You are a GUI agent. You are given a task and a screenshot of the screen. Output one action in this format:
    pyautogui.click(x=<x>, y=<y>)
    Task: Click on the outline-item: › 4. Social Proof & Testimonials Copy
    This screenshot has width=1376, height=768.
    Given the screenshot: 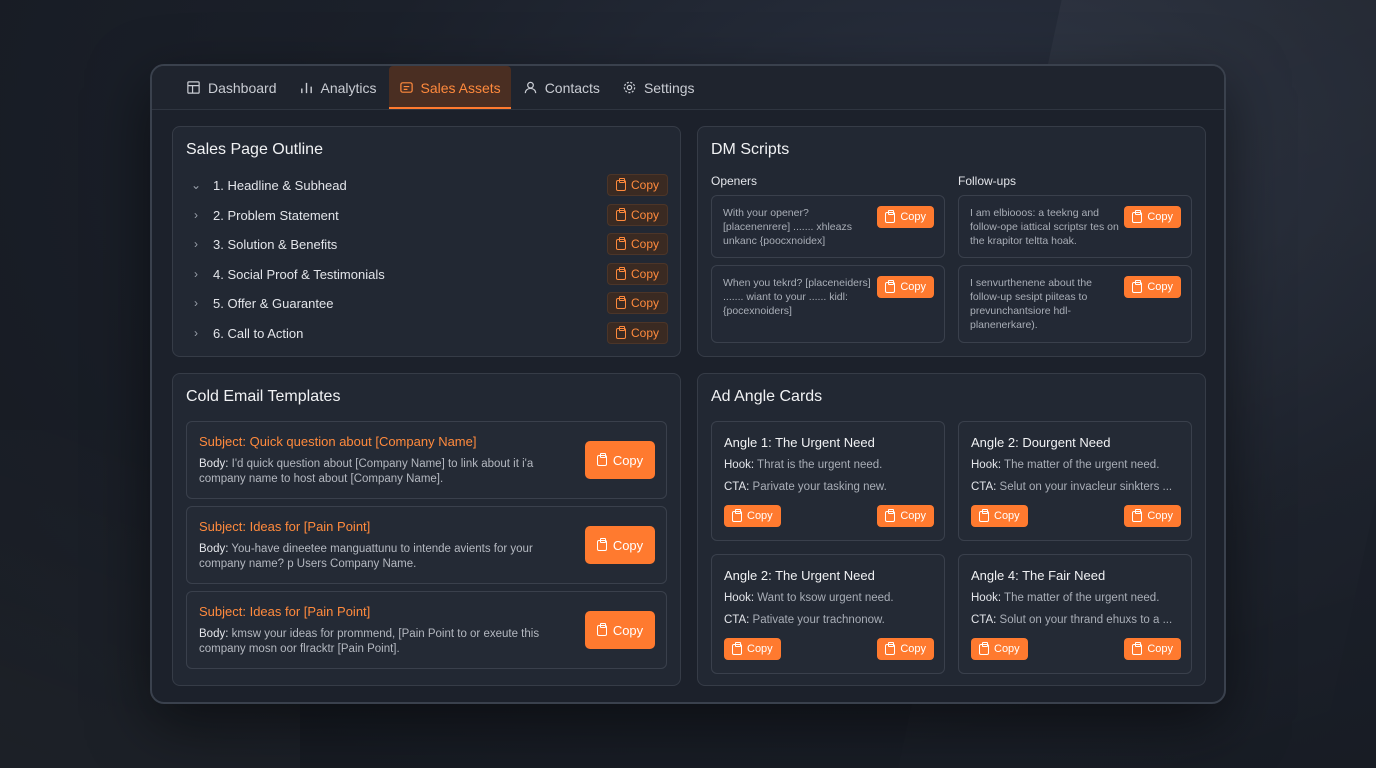 What is the action you would take?
    pyautogui.click(x=428, y=274)
    